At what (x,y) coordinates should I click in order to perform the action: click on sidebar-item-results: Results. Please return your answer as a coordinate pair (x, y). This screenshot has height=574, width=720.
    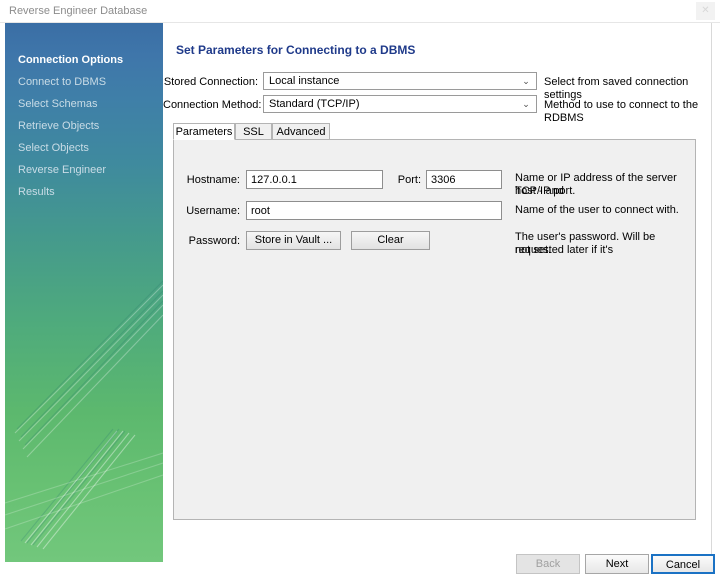
    Looking at the image, I should click on (88, 192).